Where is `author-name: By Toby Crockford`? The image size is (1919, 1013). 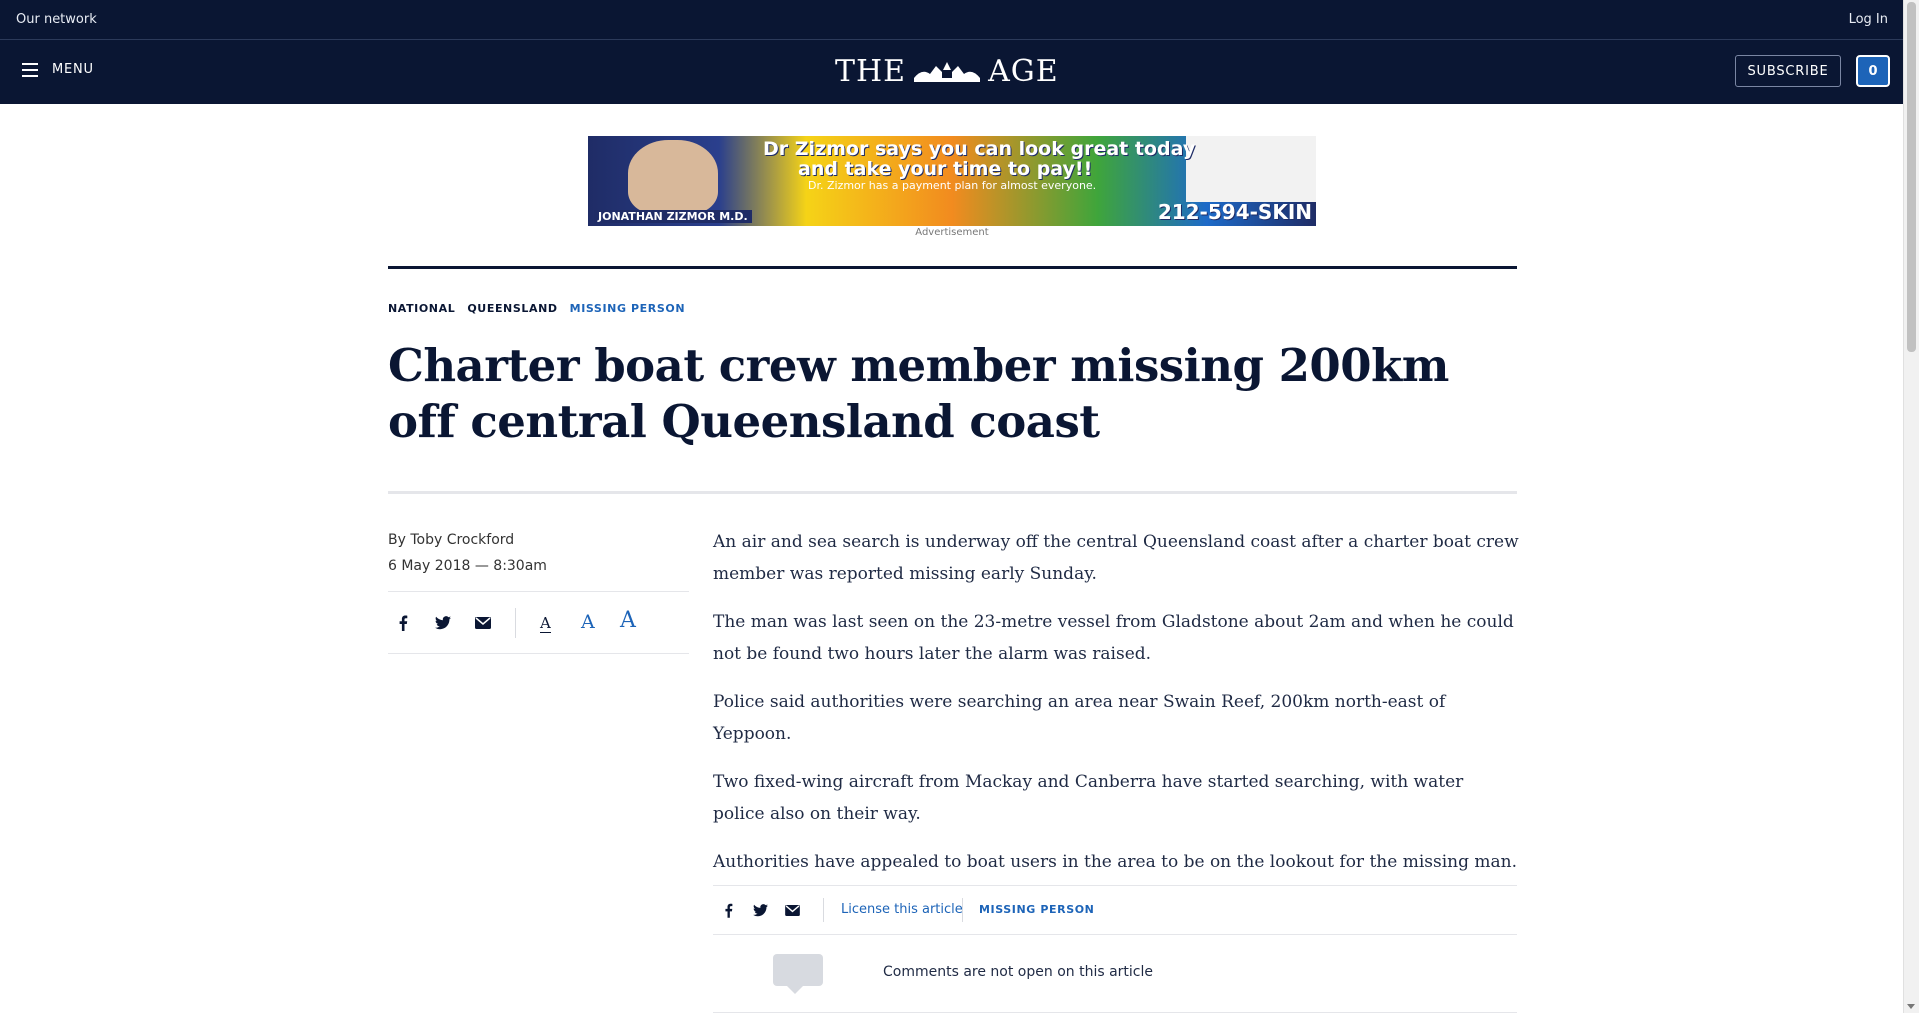
author-name: By Toby Crockford is located at coordinates (467, 540).